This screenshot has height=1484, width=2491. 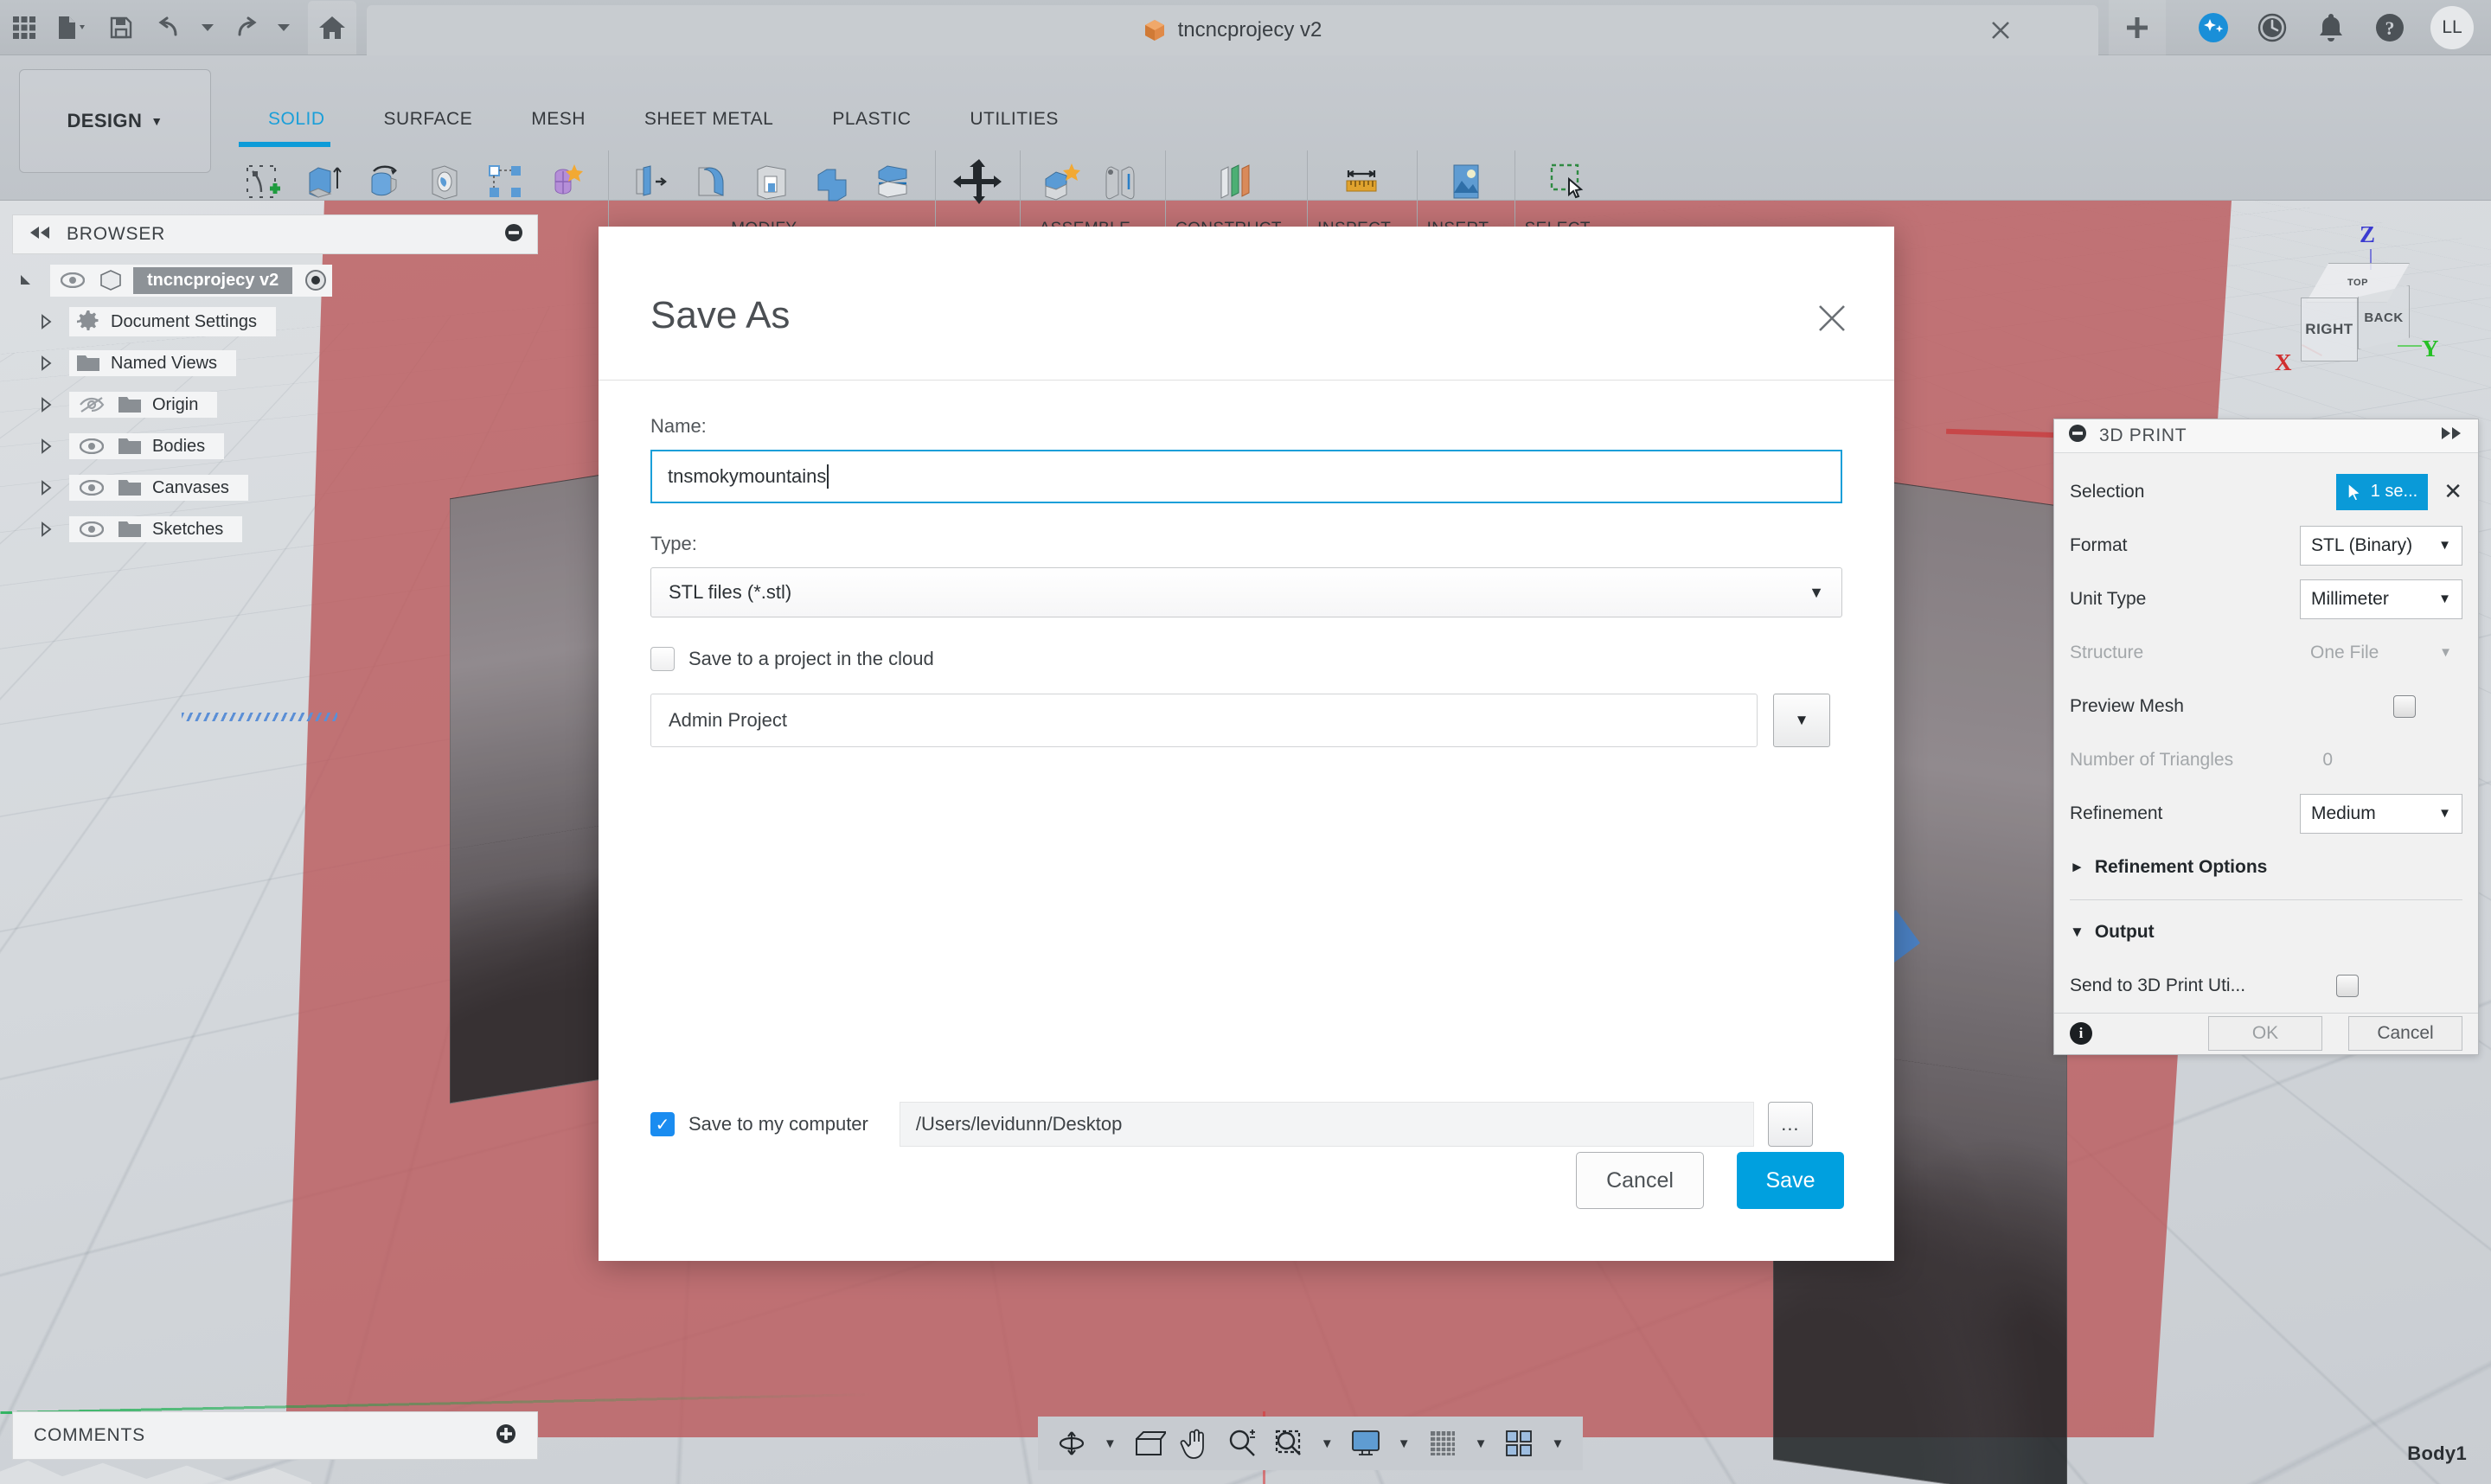 I want to click on offset-plane-icon, so click(x=1236, y=181).